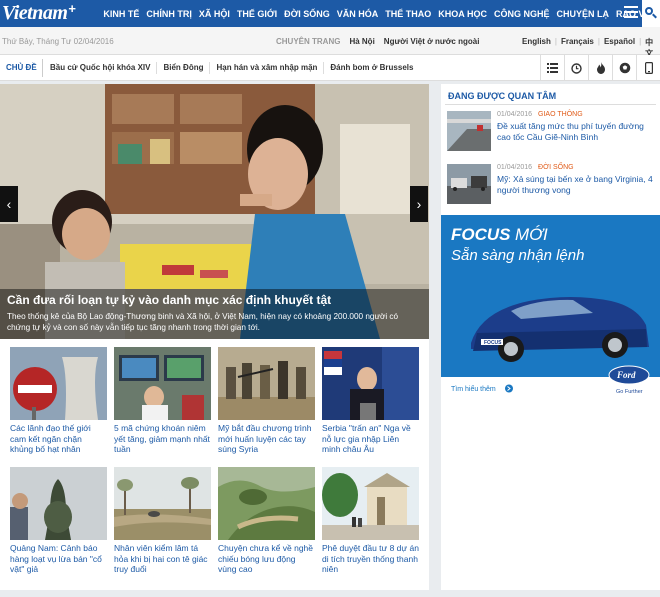 The image size is (660, 597). What do you see at coordinates (481, 234) in the screenshot?
I see `ad-headline: FOCUS` at bounding box center [481, 234].